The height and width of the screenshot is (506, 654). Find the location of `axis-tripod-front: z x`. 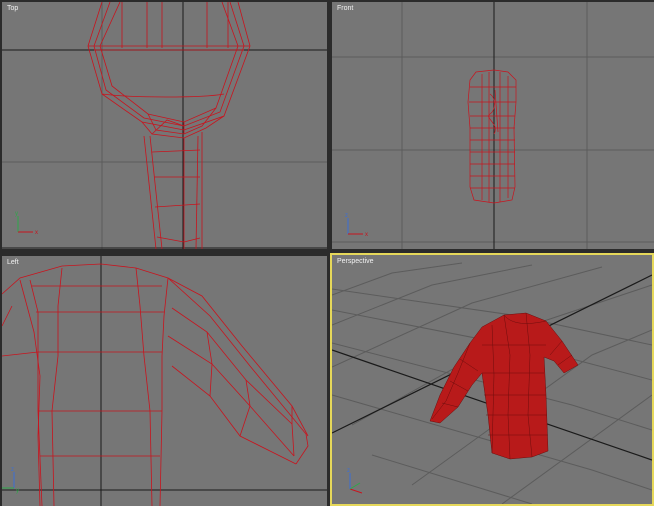

axis-tripod-front: z x is located at coordinates (356, 225).